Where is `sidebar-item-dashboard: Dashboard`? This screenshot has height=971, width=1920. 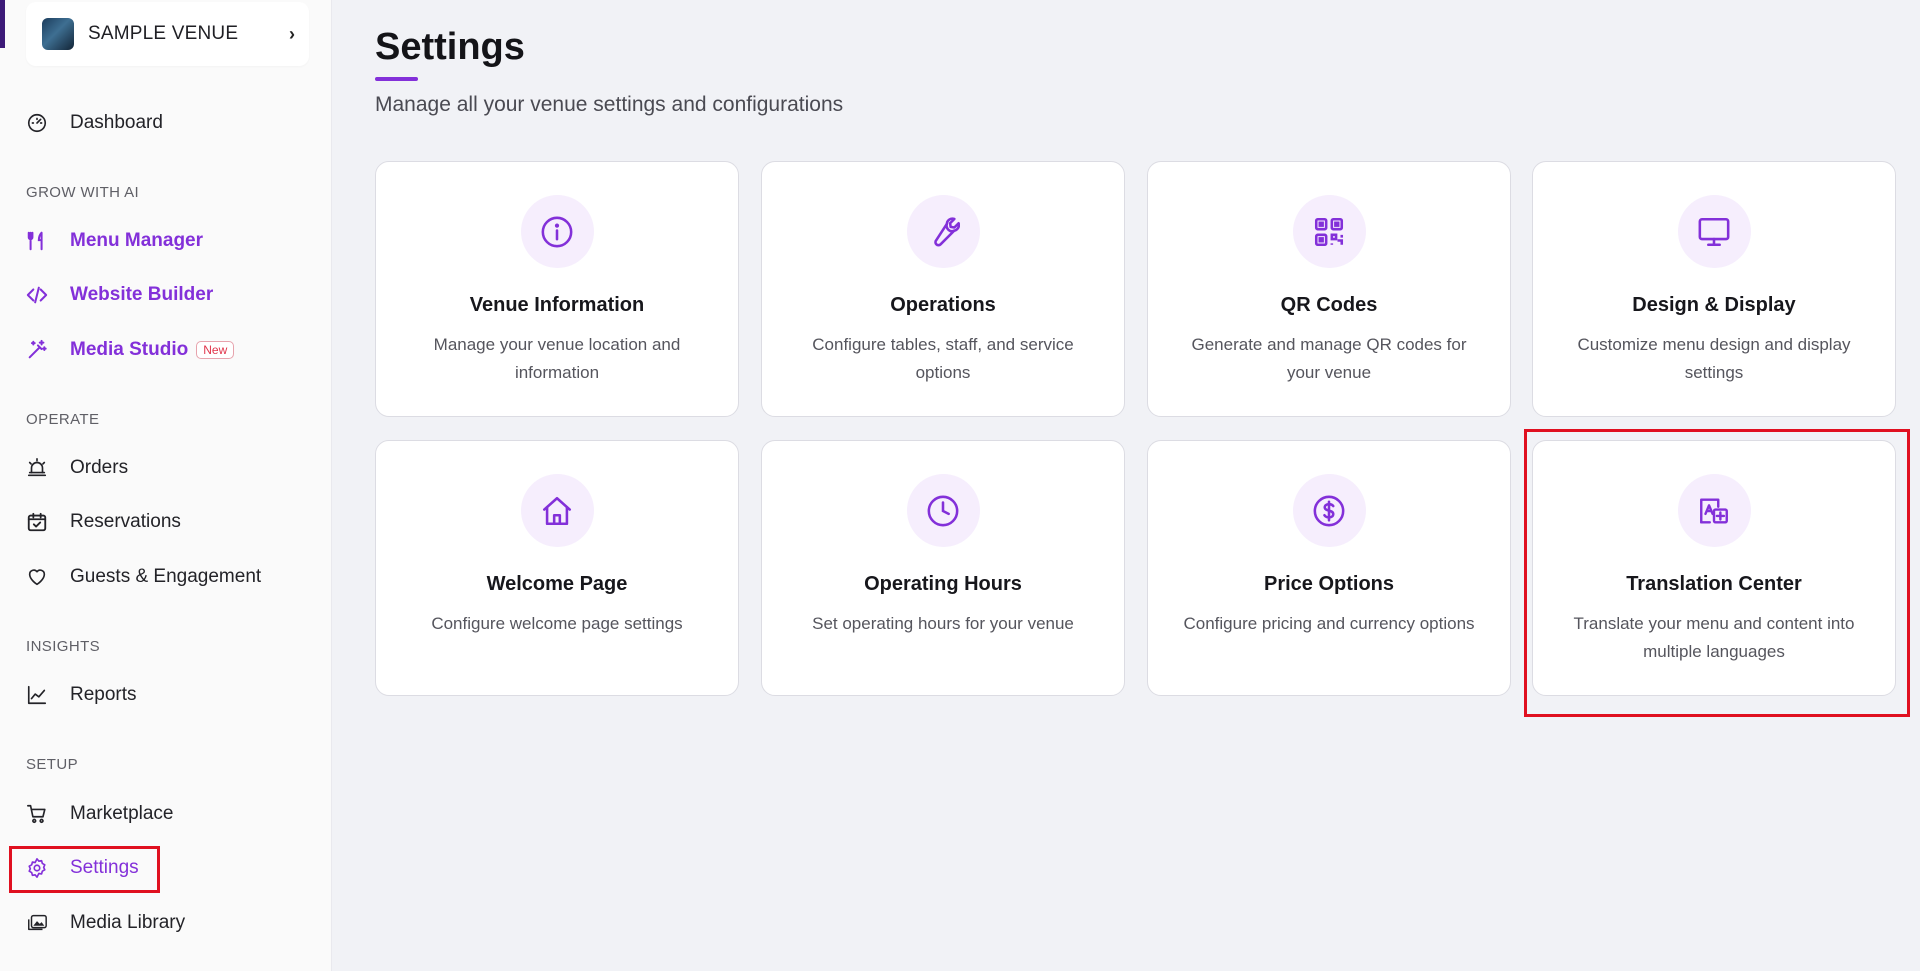 sidebar-item-dashboard: Dashboard is located at coordinates (94, 123).